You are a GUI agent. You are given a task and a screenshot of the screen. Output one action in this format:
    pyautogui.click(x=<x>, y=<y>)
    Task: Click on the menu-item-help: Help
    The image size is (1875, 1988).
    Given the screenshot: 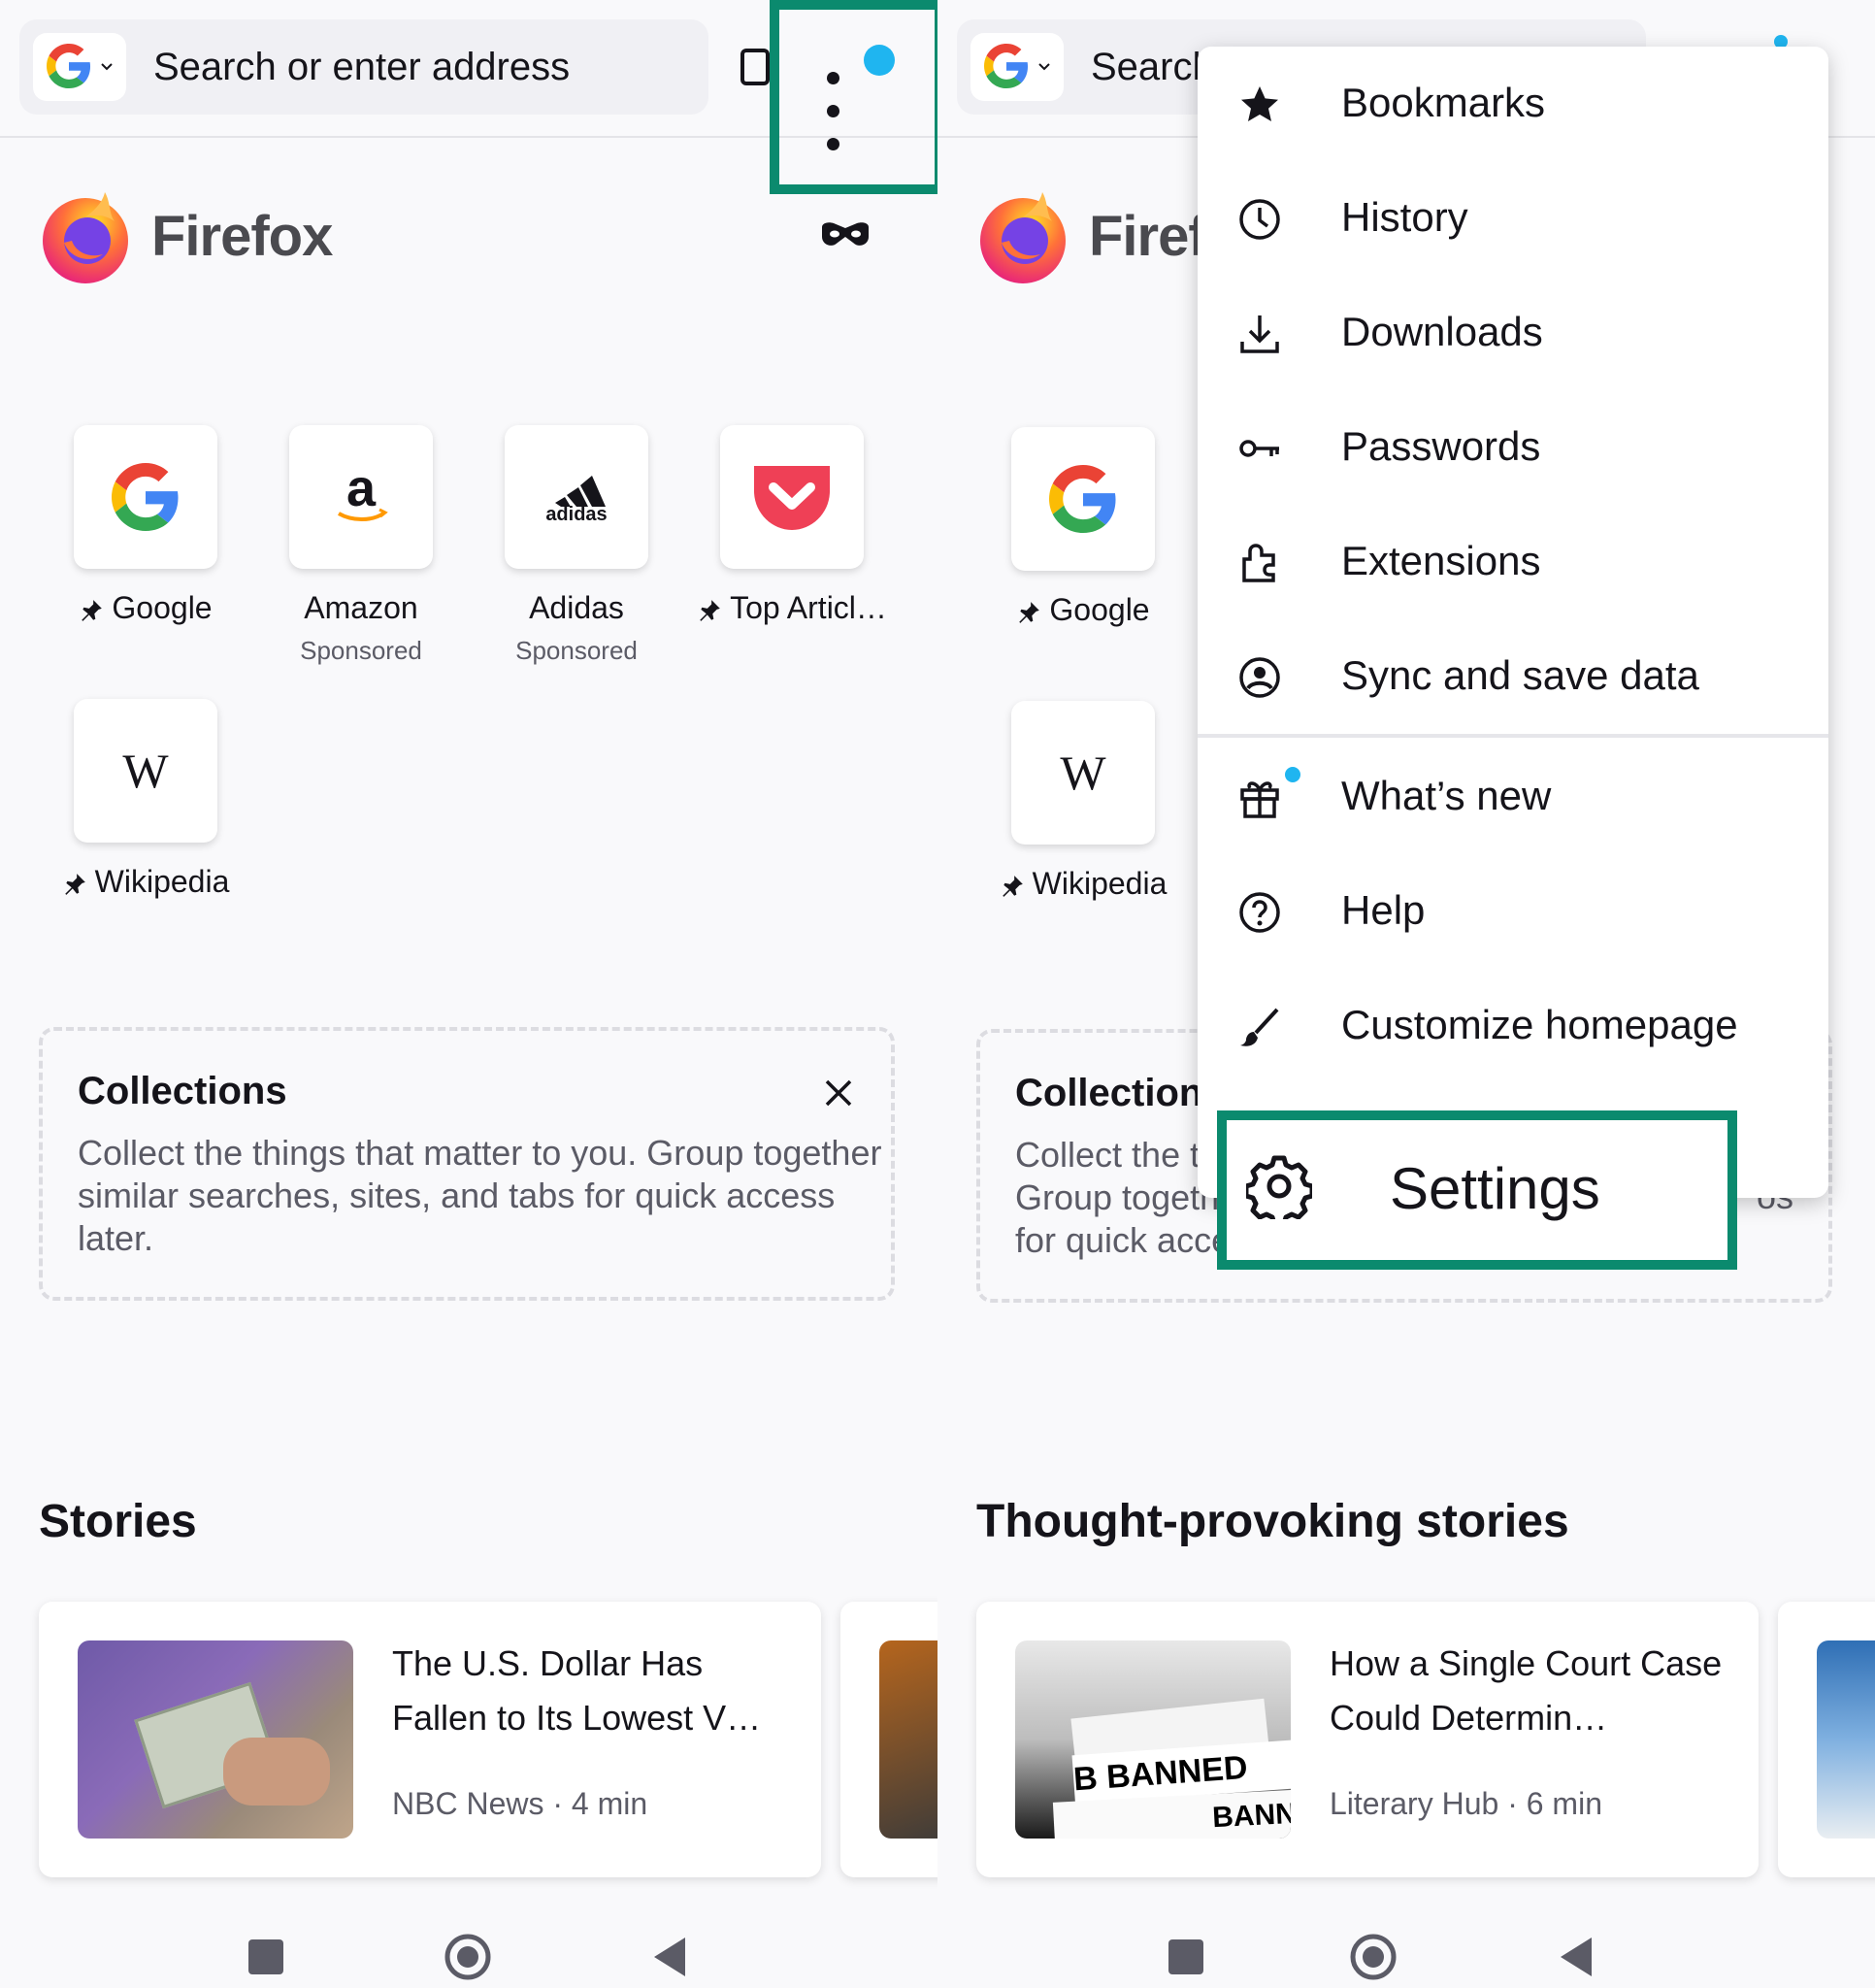 What is the action you would take?
    pyautogui.click(x=1513, y=912)
    